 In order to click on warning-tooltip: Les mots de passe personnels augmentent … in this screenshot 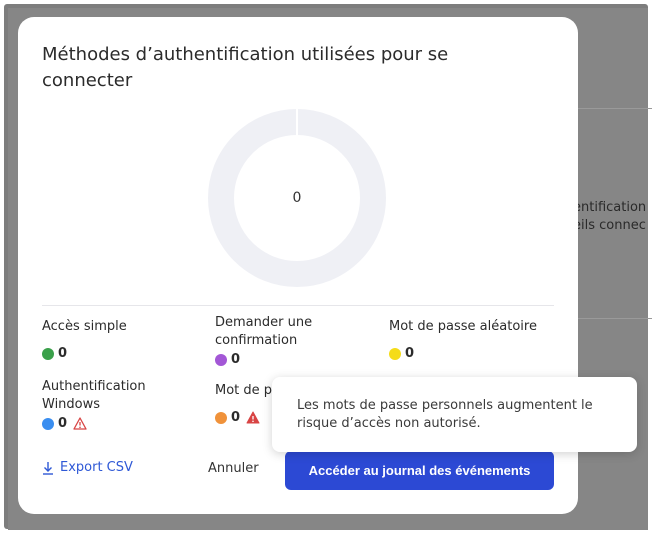, I will do `click(454, 414)`.